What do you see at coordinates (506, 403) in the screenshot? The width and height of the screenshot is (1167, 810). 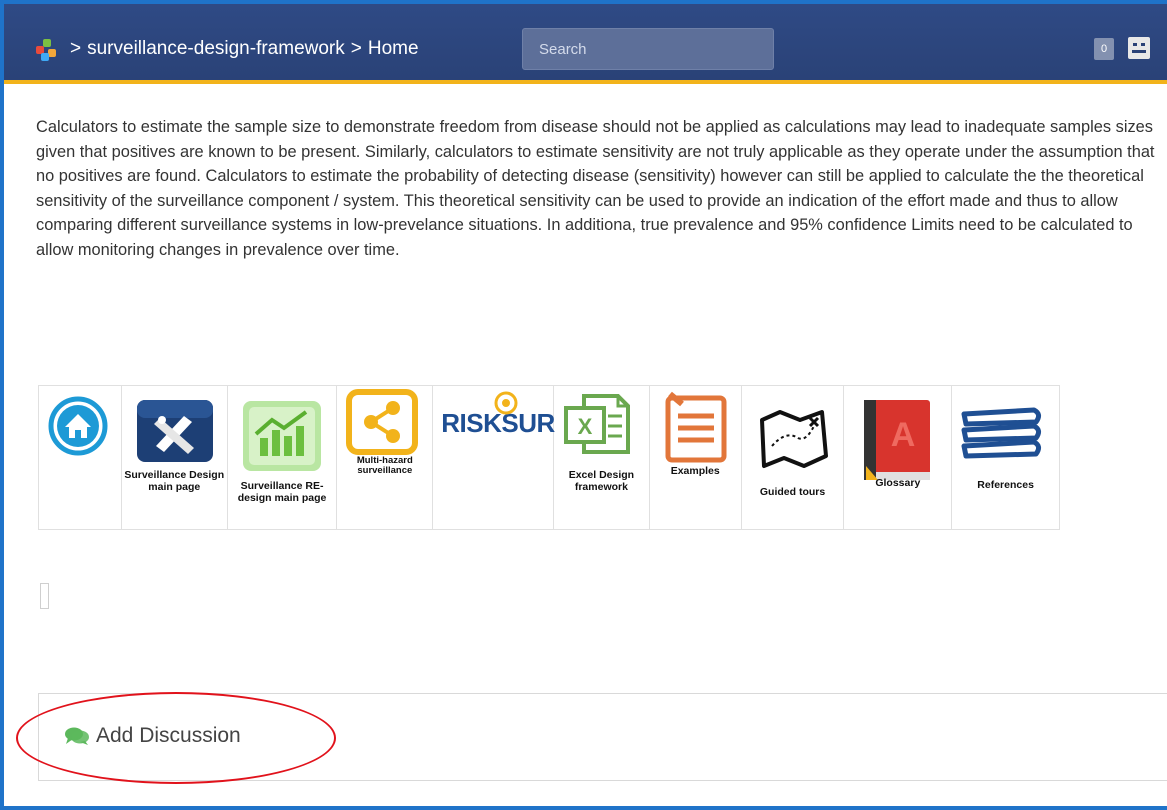 I see `globe-icon` at bounding box center [506, 403].